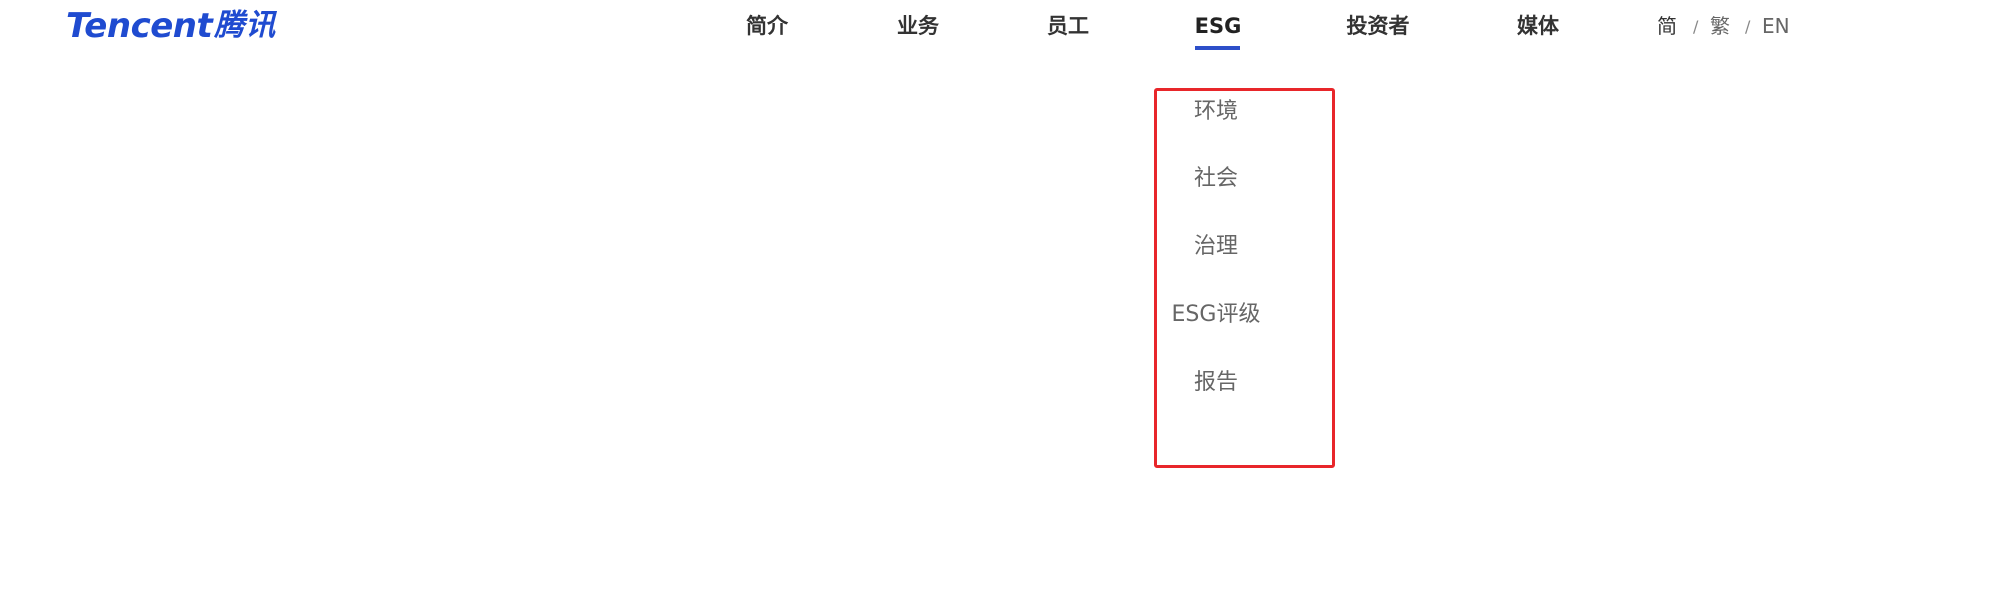 This screenshot has height=594, width=2000. Describe the element at coordinates (1216, 383) in the screenshot. I see `dropdown-item-reports: 报告` at that location.